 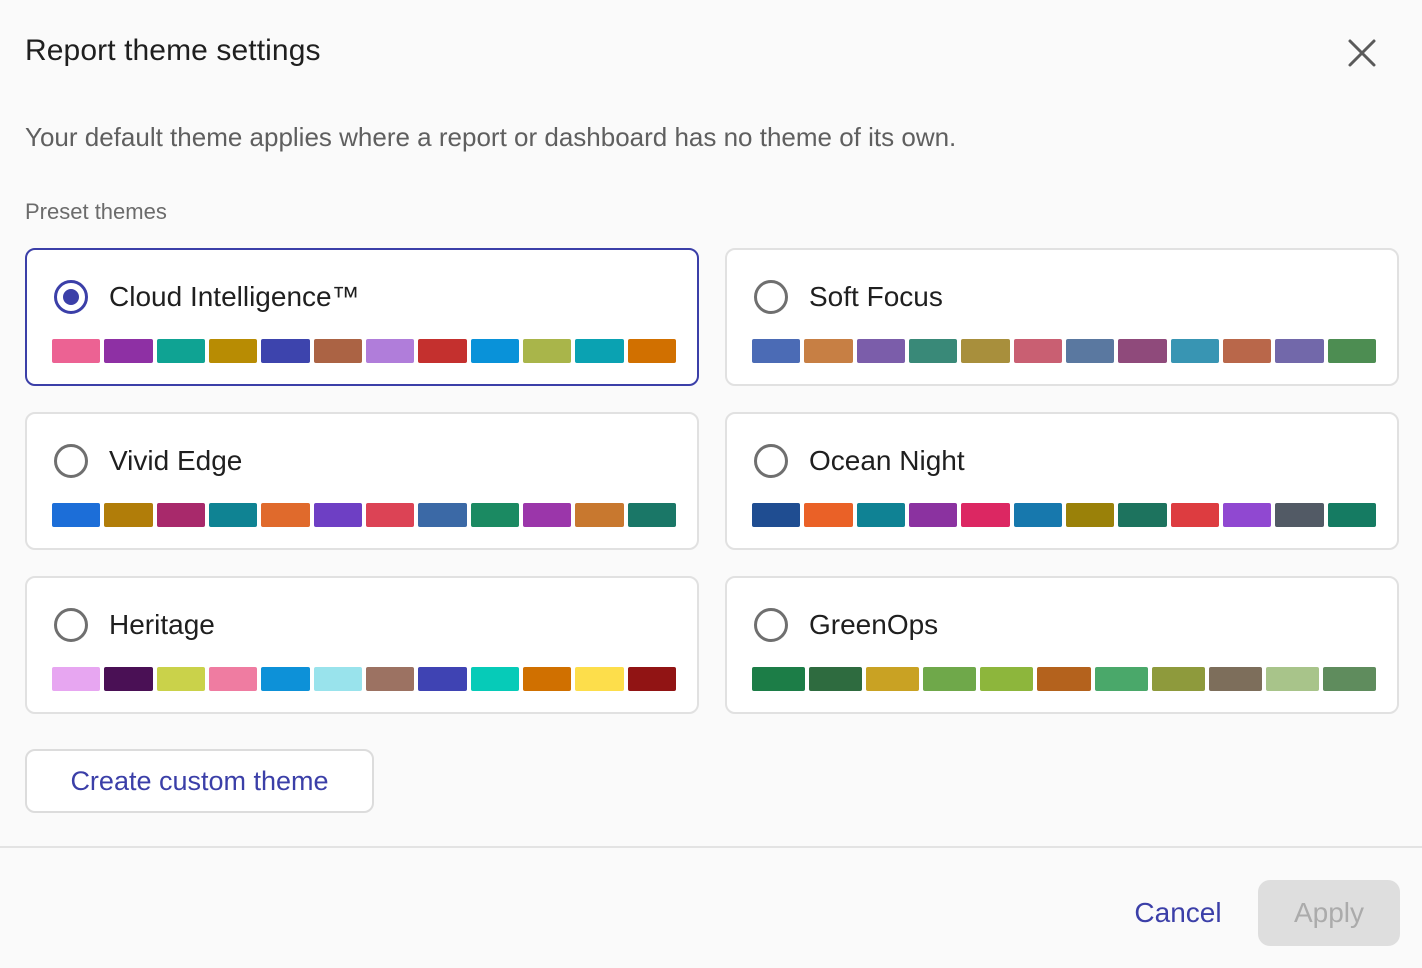 I want to click on close-button, so click(x=1362, y=53).